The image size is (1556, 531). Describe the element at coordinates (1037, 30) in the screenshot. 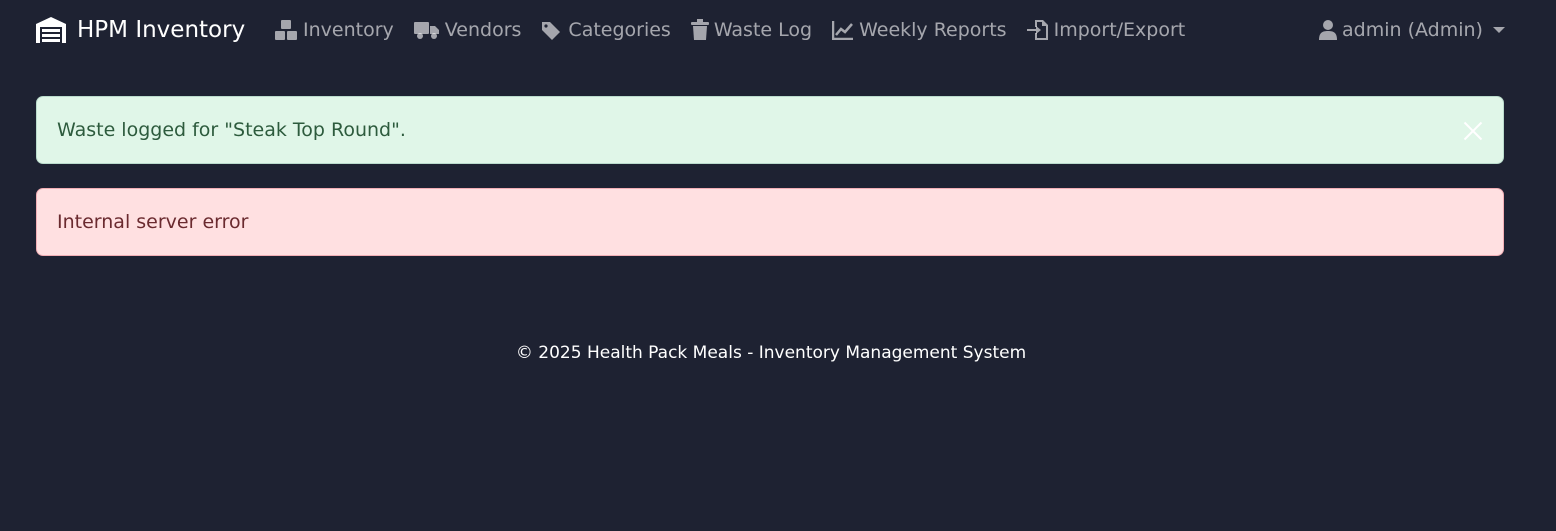

I see `import-icon` at that location.